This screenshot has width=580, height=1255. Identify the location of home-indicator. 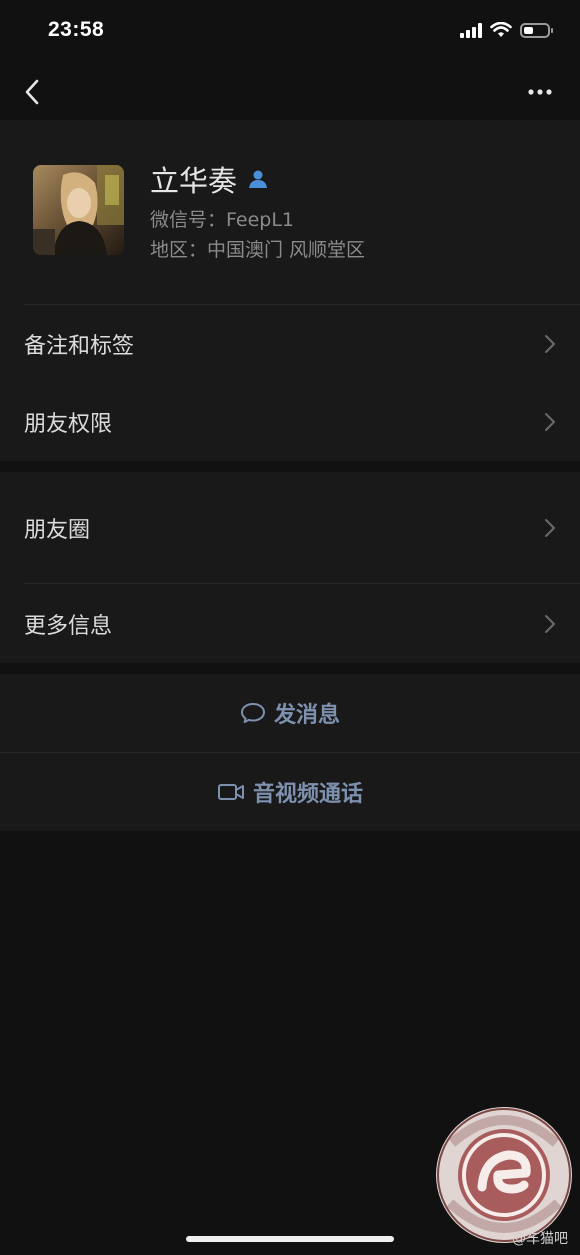
(290, 1239).